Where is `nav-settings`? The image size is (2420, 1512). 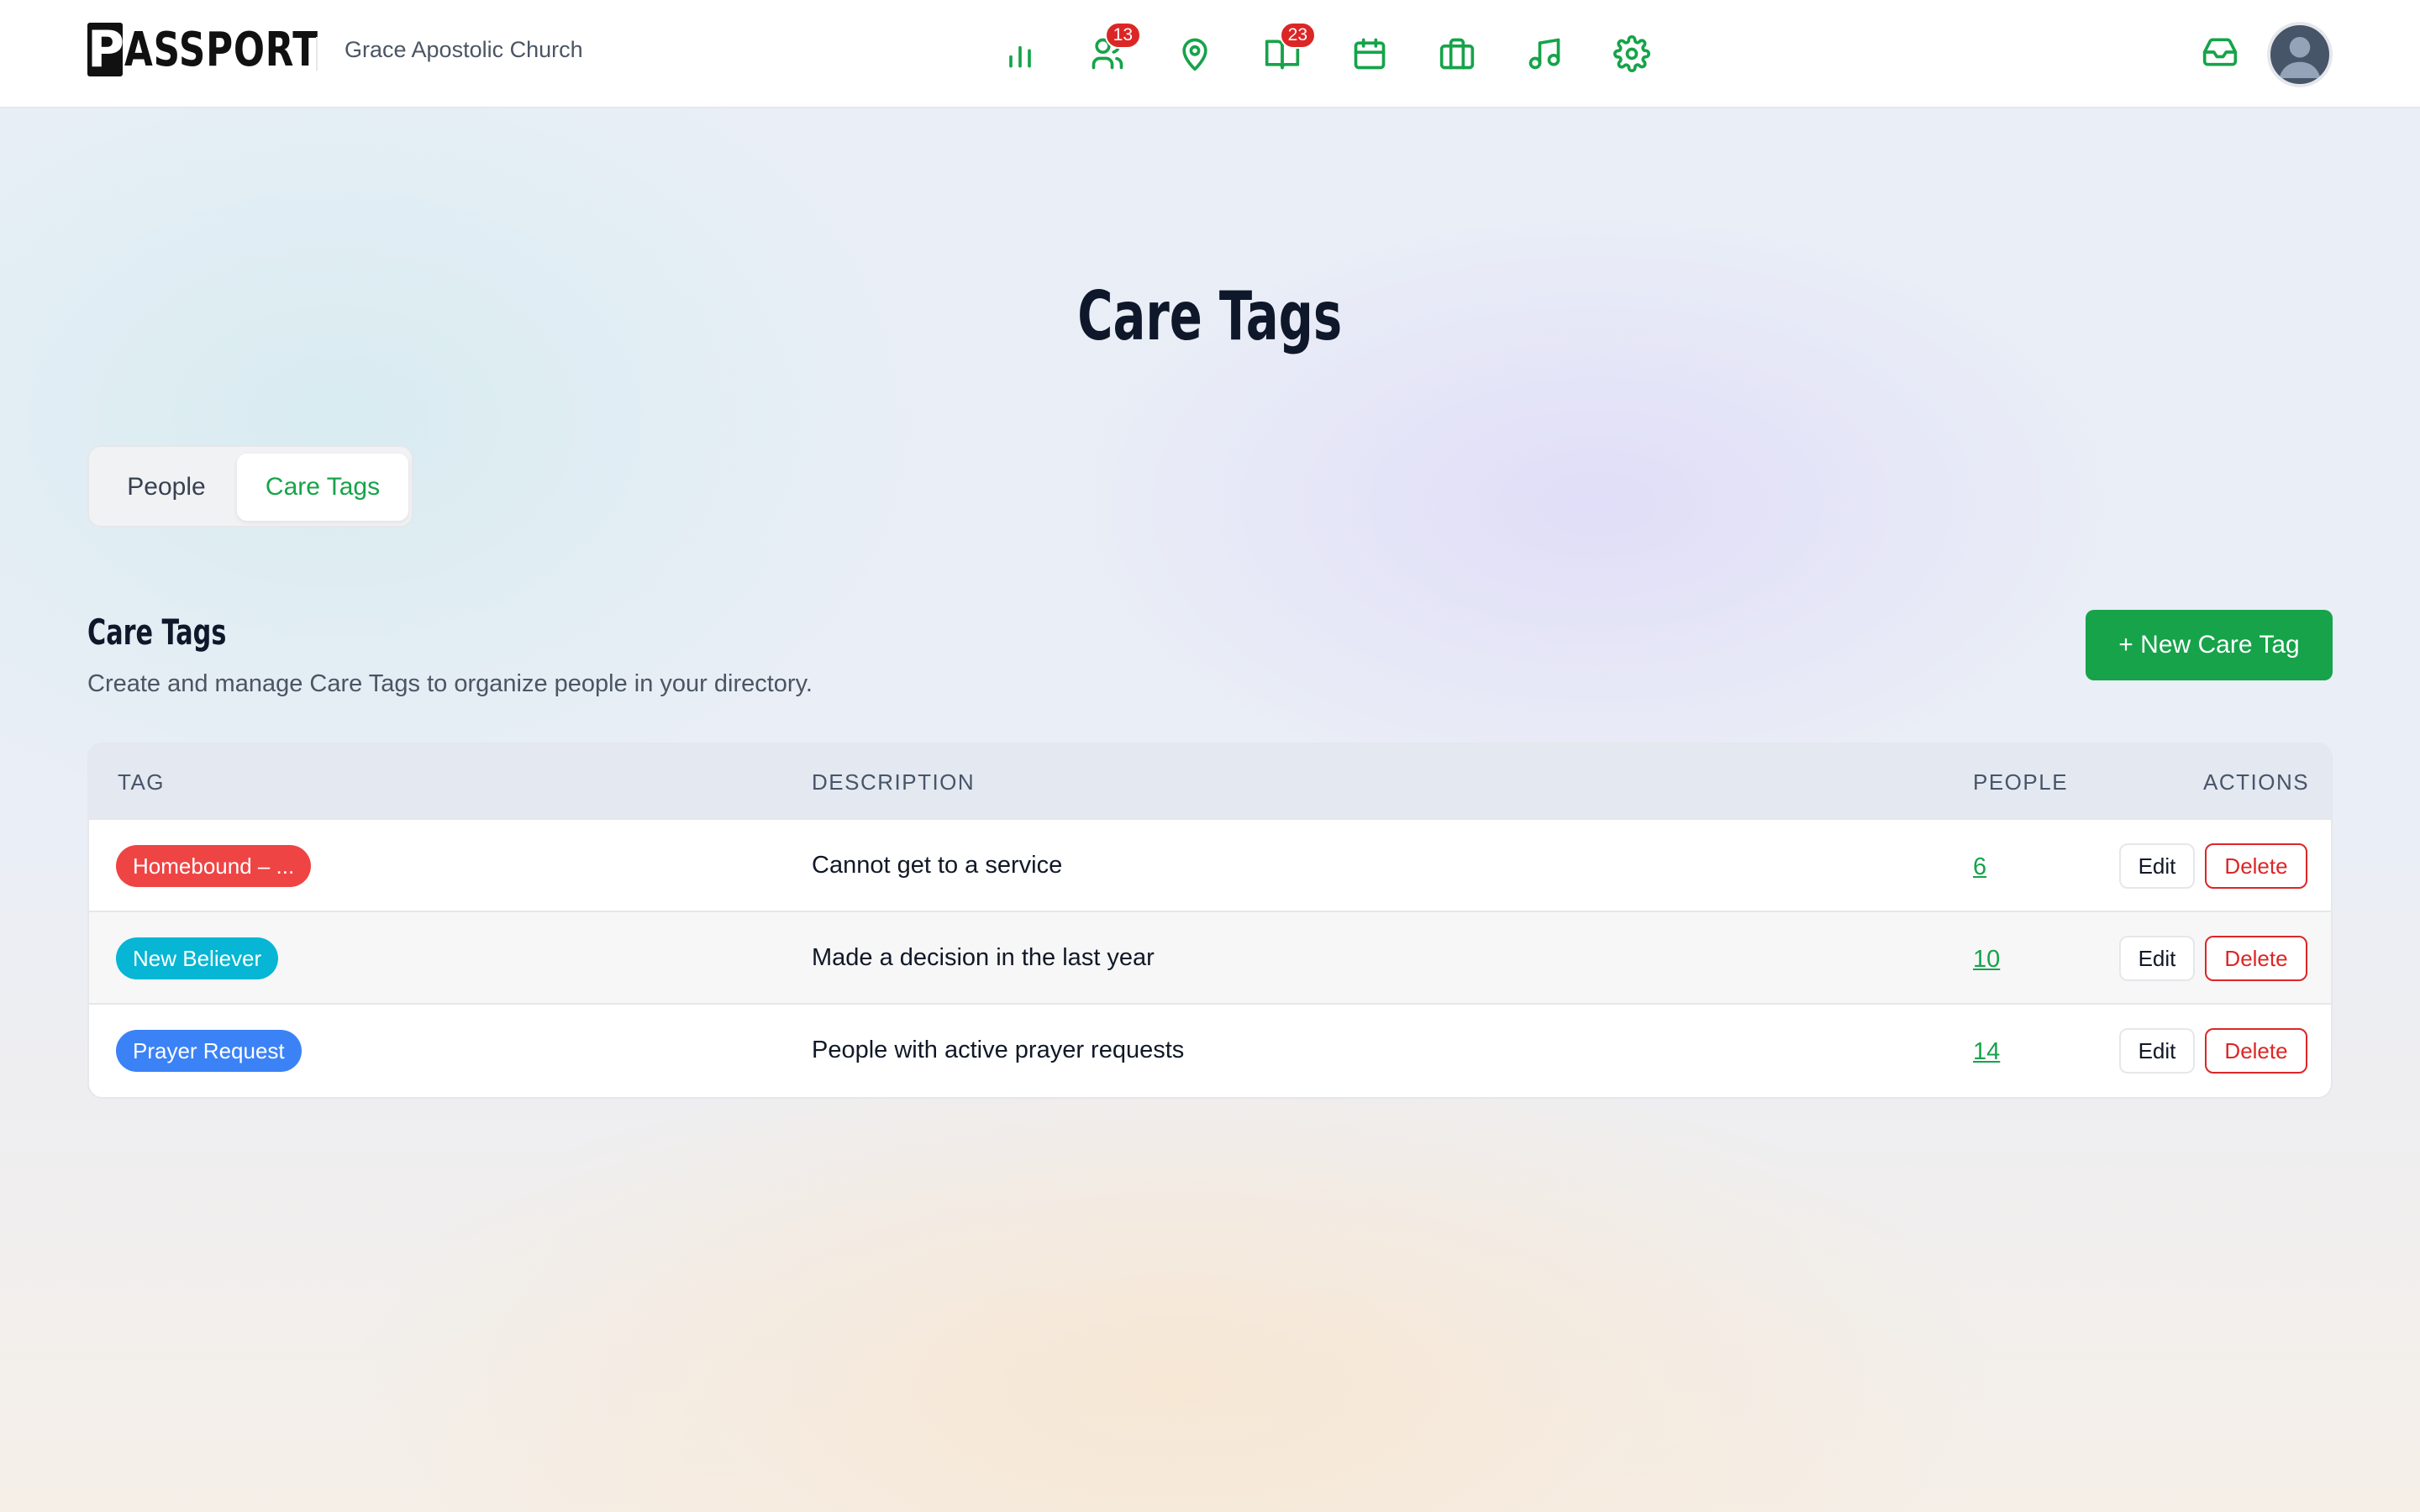 nav-settings is located at coordinates (1632, 54).